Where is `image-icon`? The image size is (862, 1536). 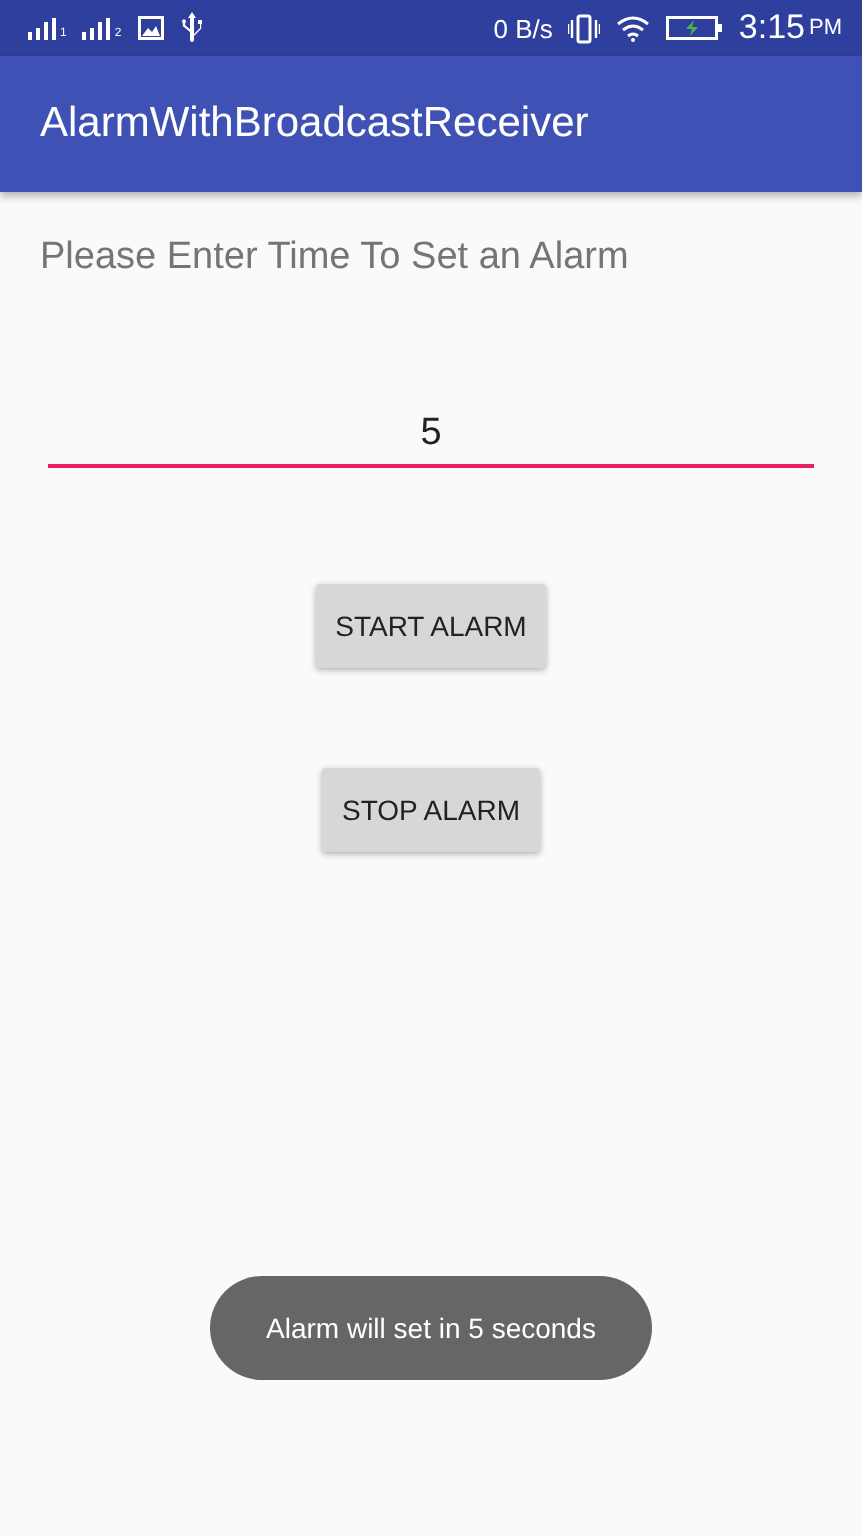
image-icon is located at coordinates (150, 28).